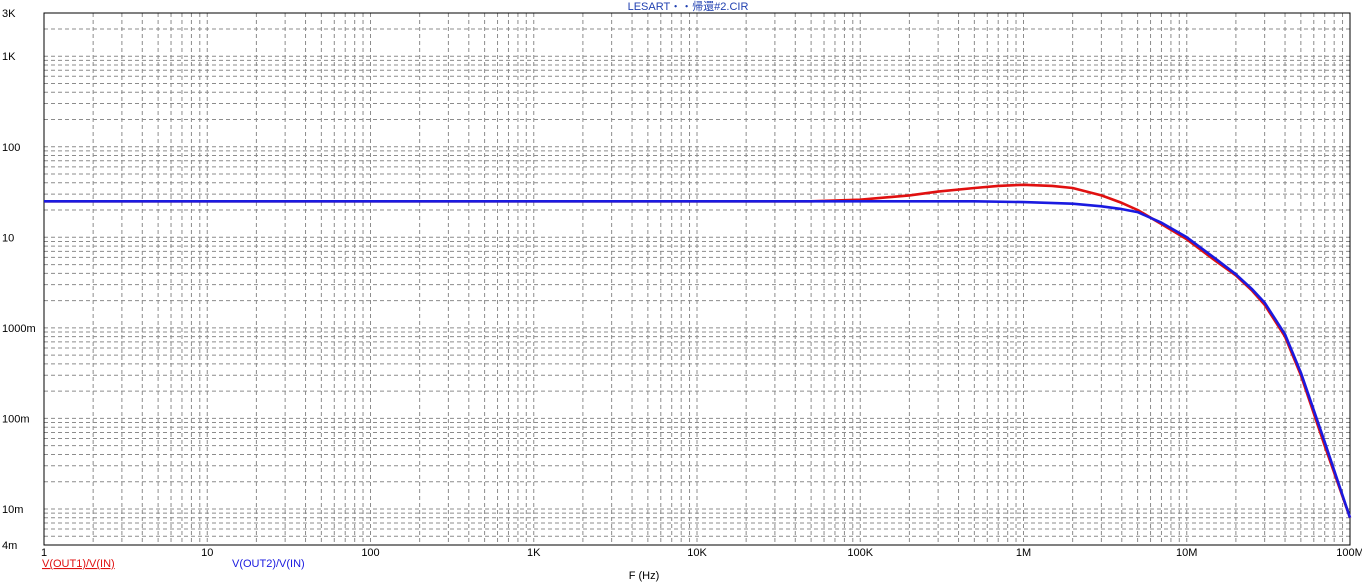 The image size is (1362, 586). I want to click on y-tick-label: 100m, so click(16, 419).